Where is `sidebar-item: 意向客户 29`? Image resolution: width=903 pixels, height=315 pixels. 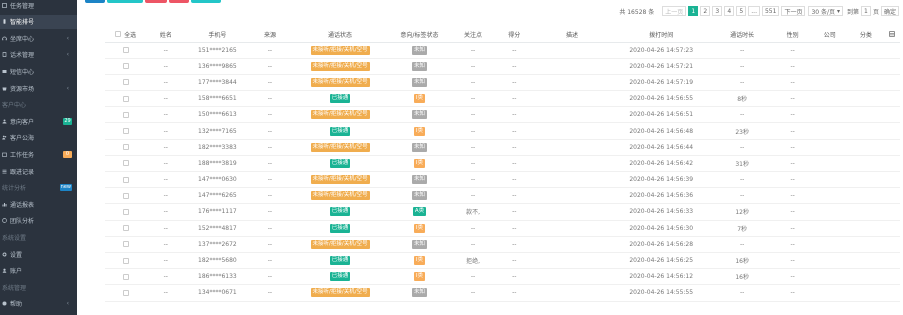 sidebar-item: 意向客户 29 is located at coordinates (38, 121).